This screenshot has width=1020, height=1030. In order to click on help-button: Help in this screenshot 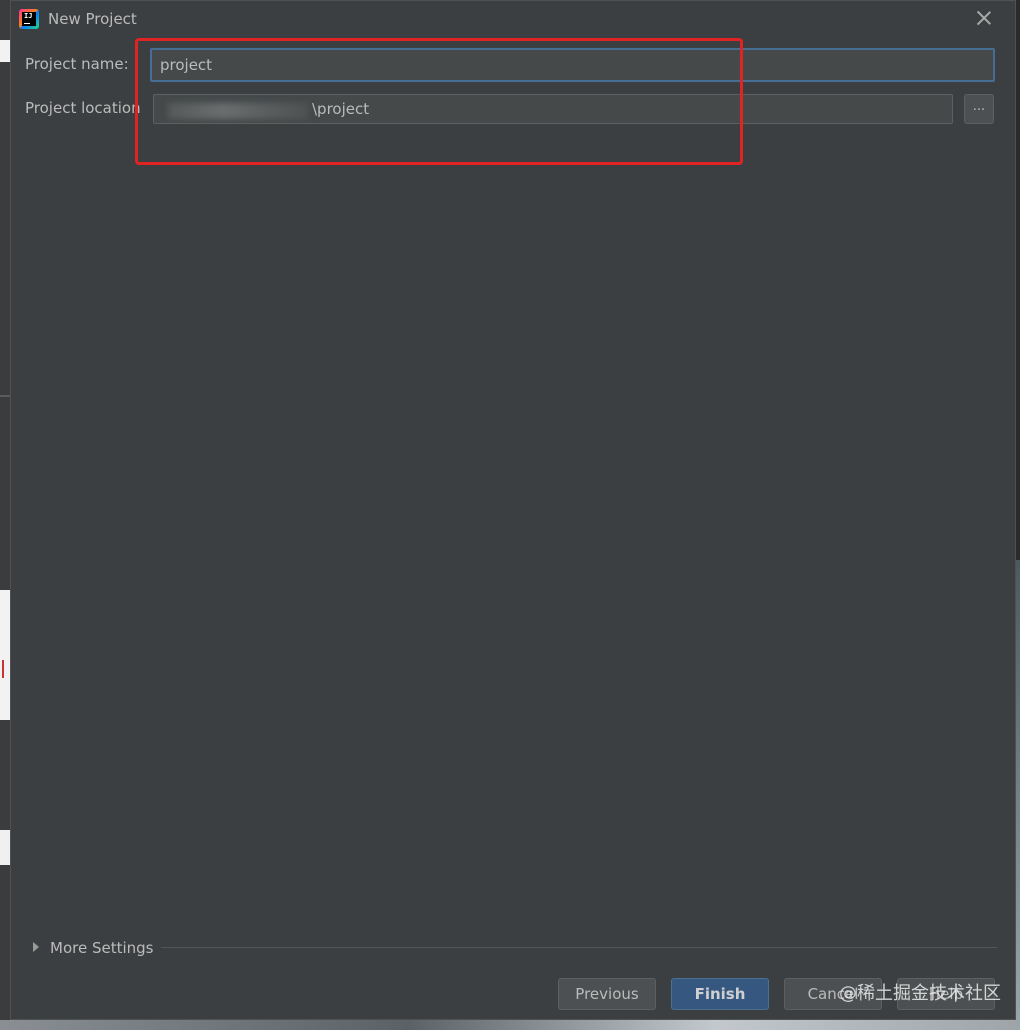, I will do `click(946, 994)`.